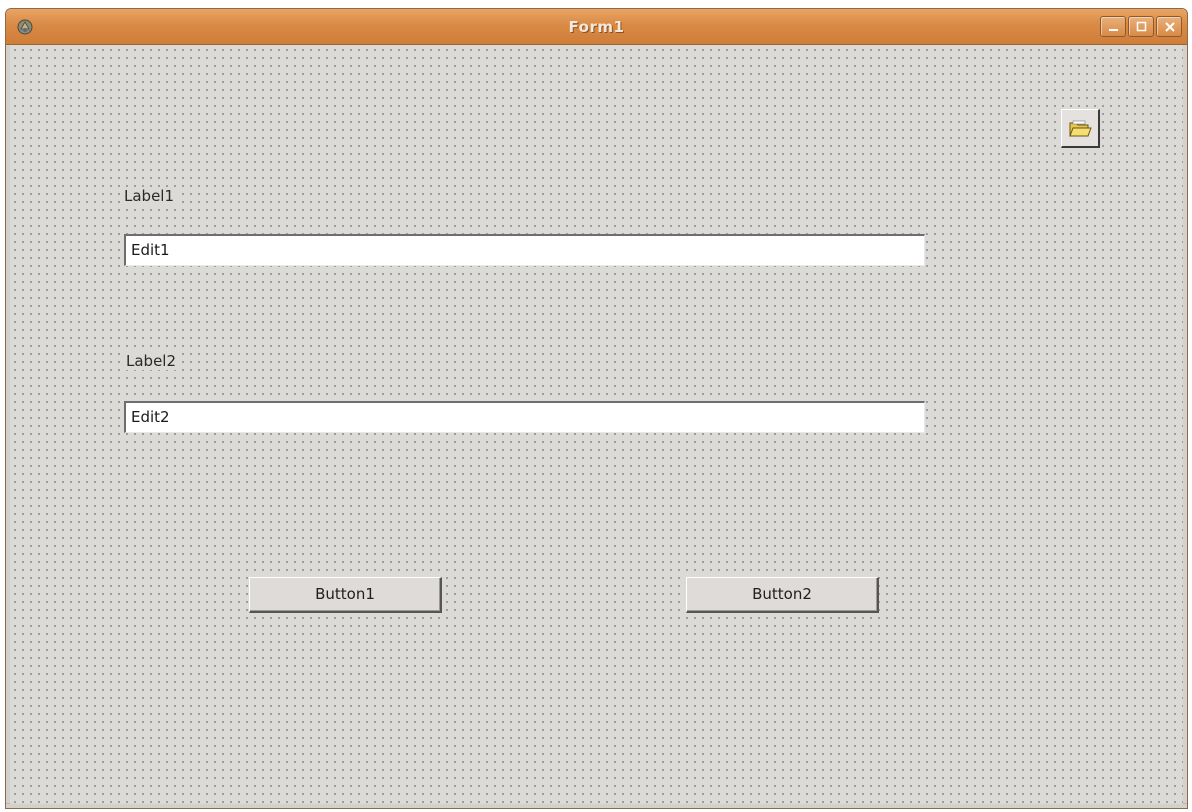 The width and height of the screenshot is (1192, 812). I want to click on title-bar: Form1, so click(596, 27).